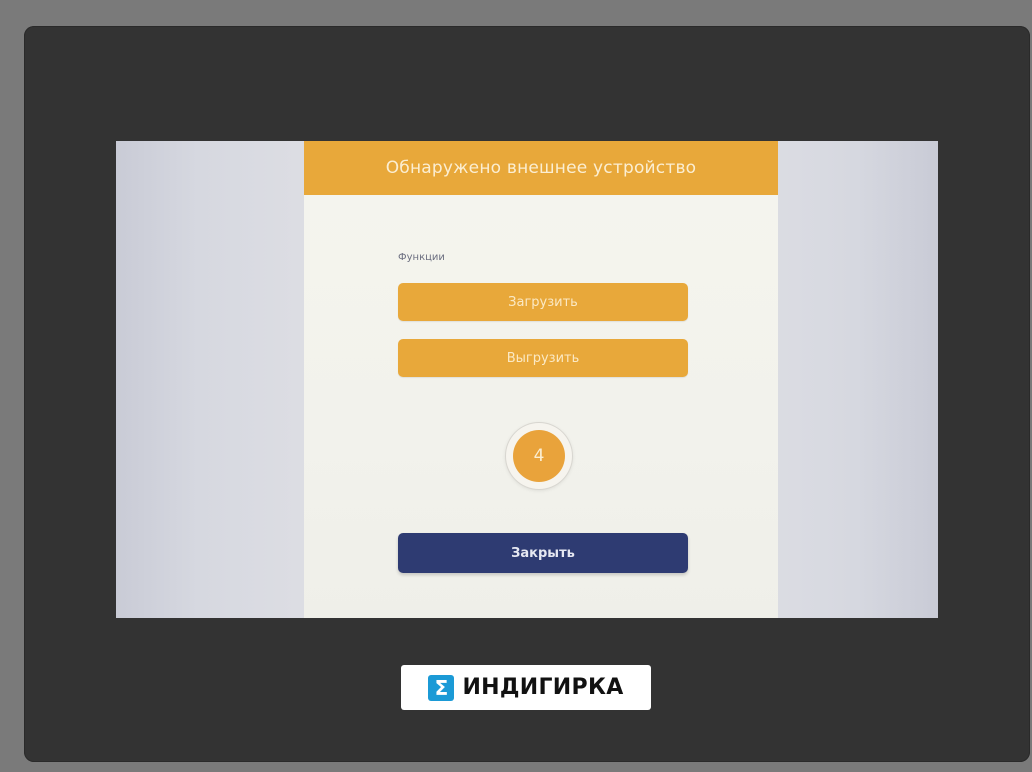  I want to click on close-button: Закрыть, so click(543, 553).